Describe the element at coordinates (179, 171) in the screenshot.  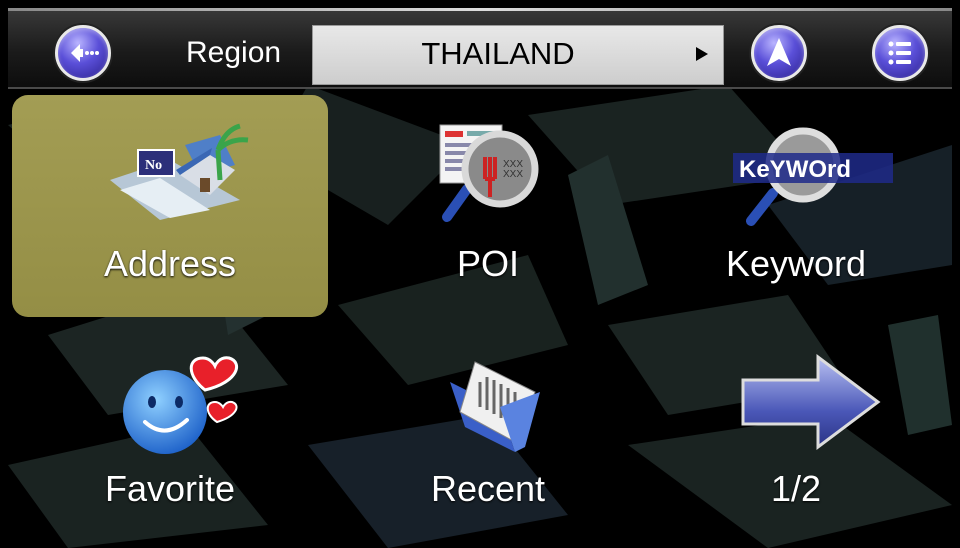
I see `address-house-icon: No` at that location.